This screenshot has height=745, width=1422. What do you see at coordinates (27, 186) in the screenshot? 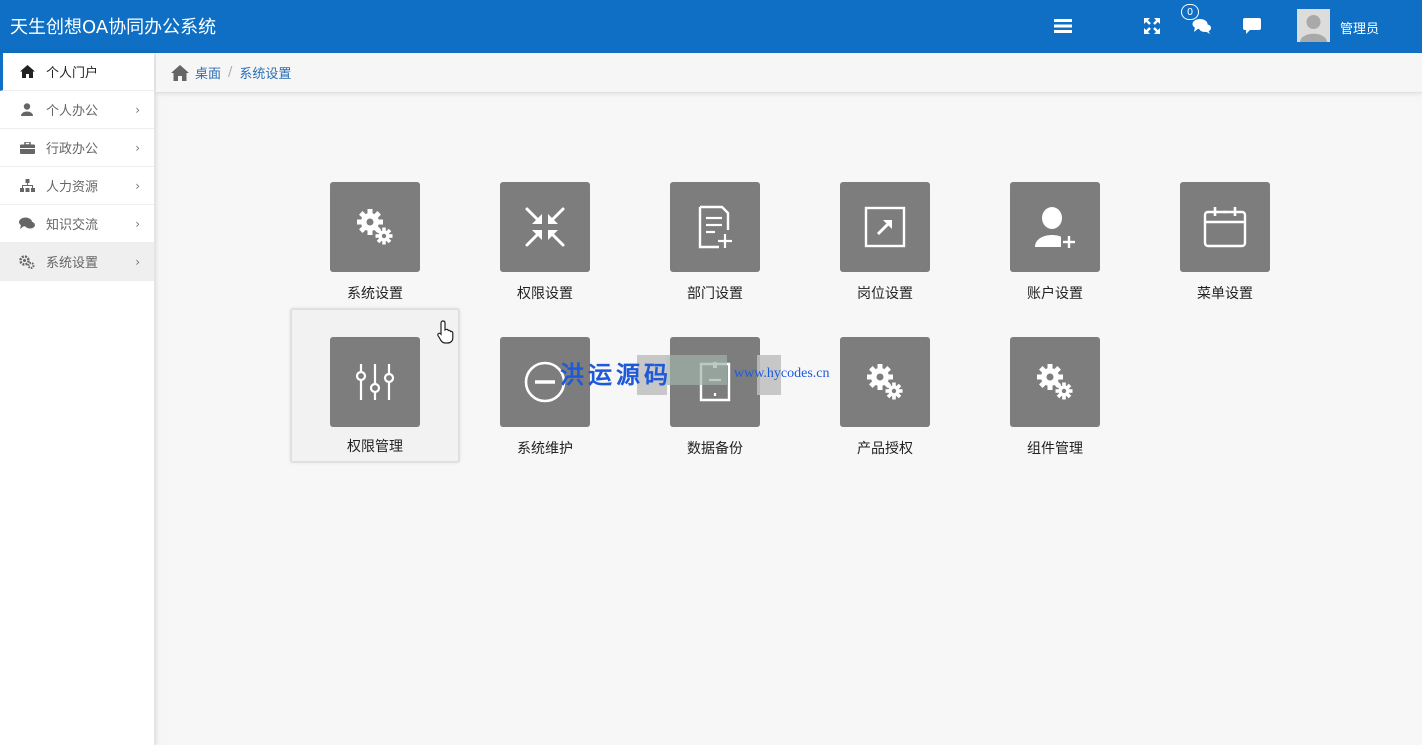
I see `org-chart-icon` at bounding box center [27, 186].